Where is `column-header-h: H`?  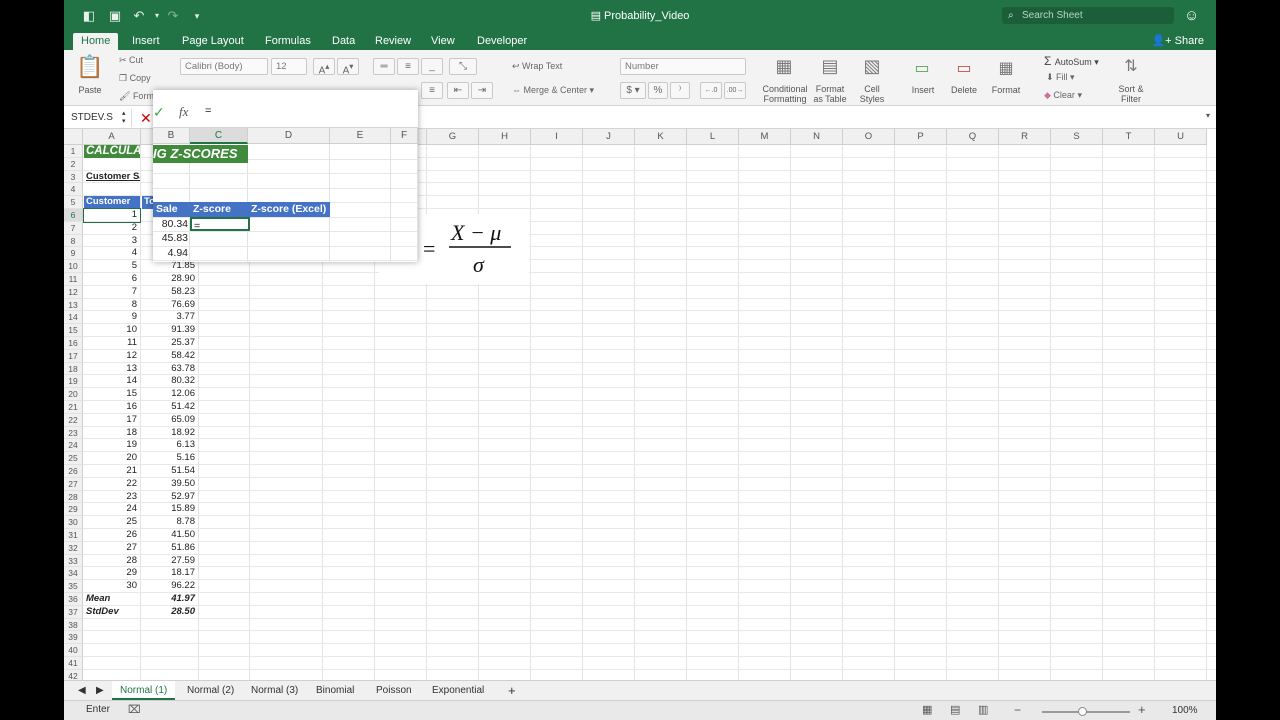 column-header-h: H is located at coordinates (505, 137).